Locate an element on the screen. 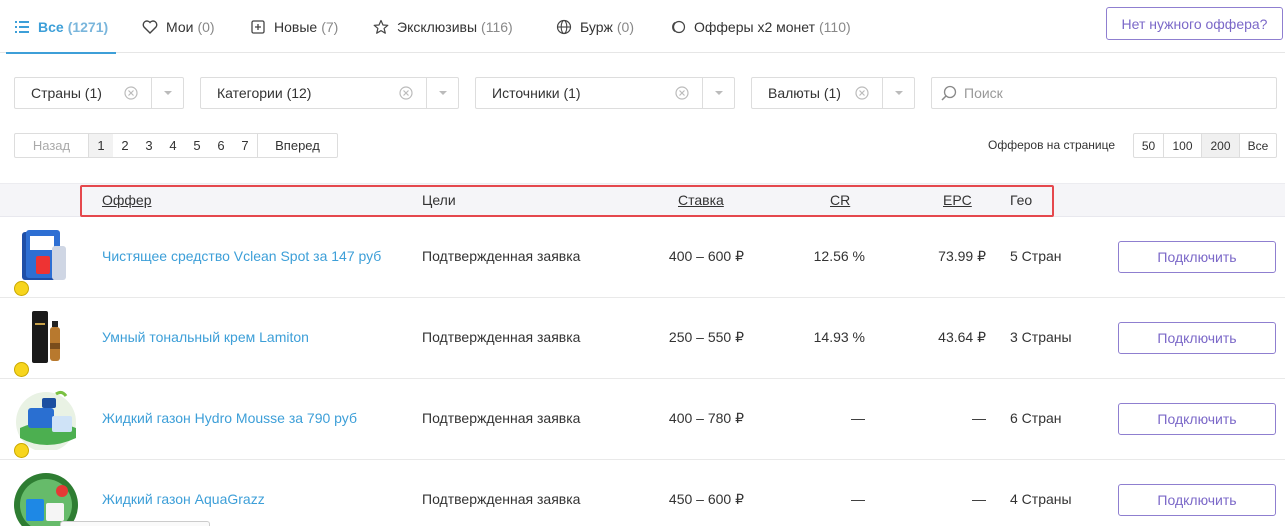  page-button: 7 is located at coordinates (245, 145).